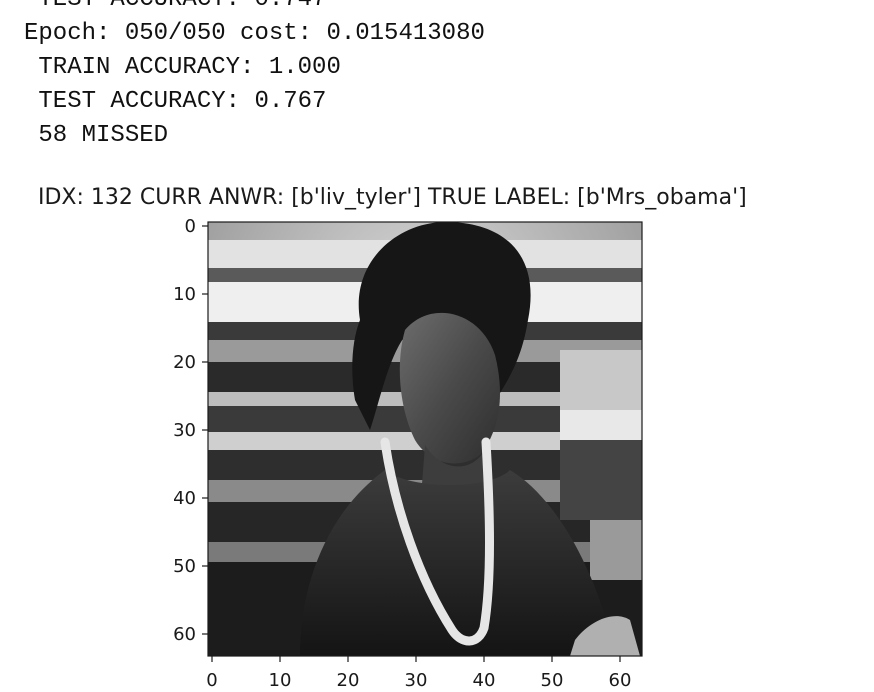  Describe the element at coordinates (175, 101) in the screenshot. I see `console-line-test-accuracy: TEST ACCURACY: 0.767` at that location.